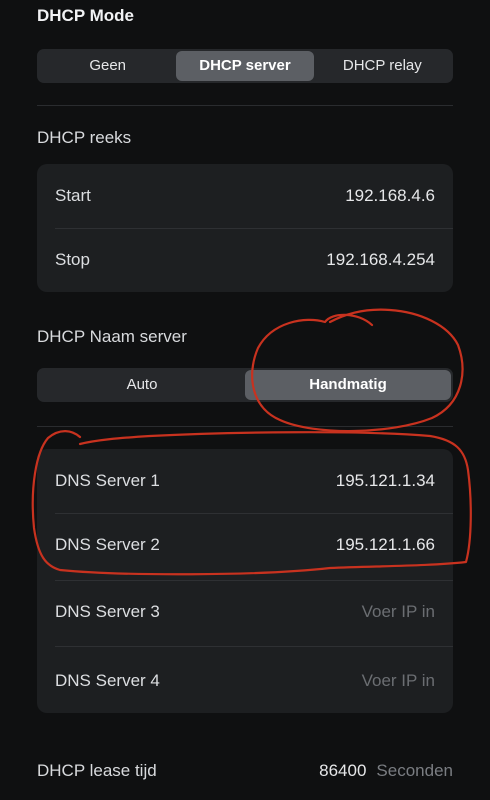  Describe the element at coordinates (398, 681) in the screenshot. I see `dns-server-4-input: Voer IP in` at that location.